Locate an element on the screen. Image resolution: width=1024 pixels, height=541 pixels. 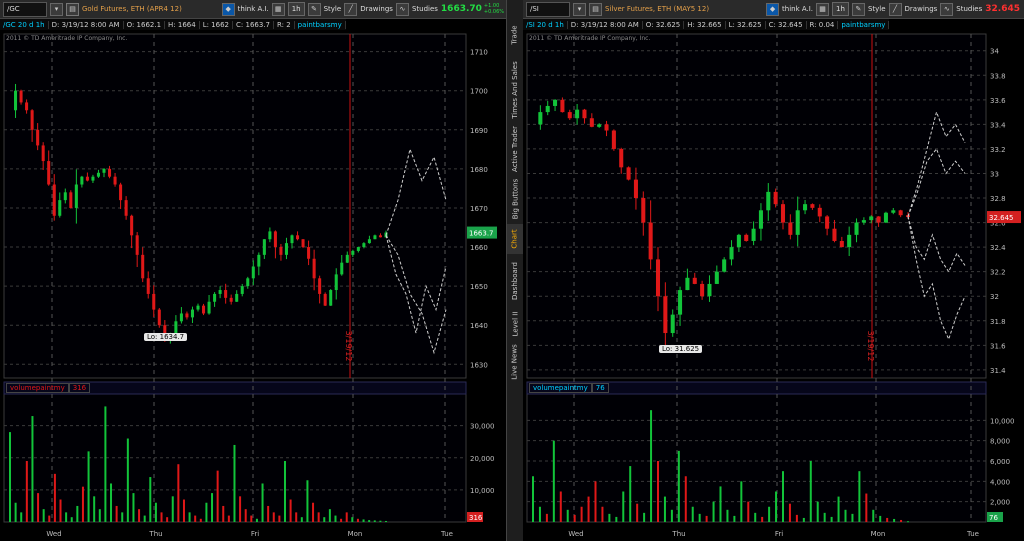
tab-times-and-sales: Times And Sales is located at coordinates (515, 90).